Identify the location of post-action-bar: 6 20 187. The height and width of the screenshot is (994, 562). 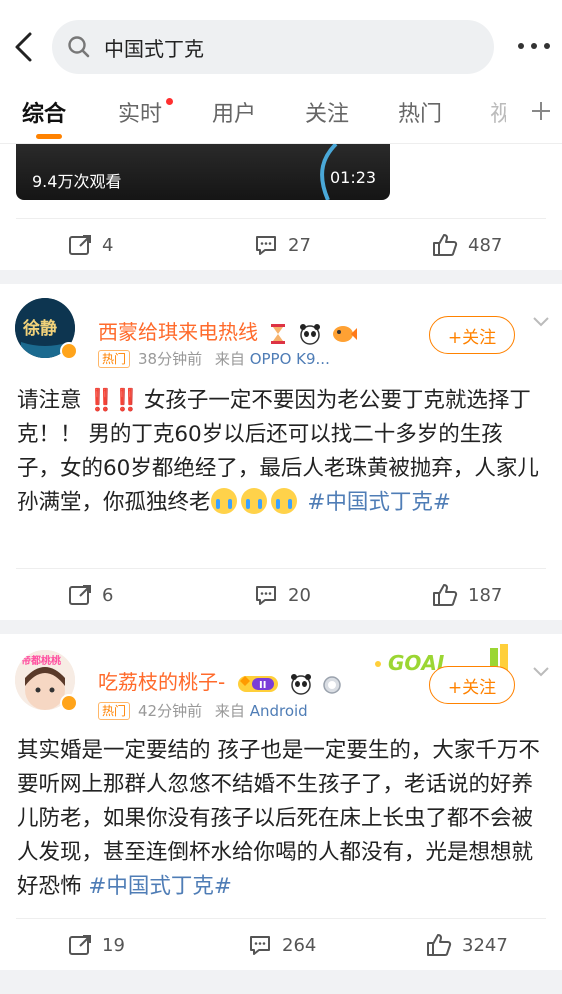
(281, 594).